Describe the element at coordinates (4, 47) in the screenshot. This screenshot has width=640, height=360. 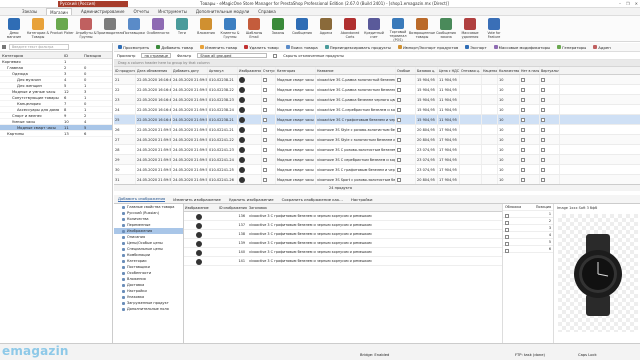
I see `filter-icon` at that location.